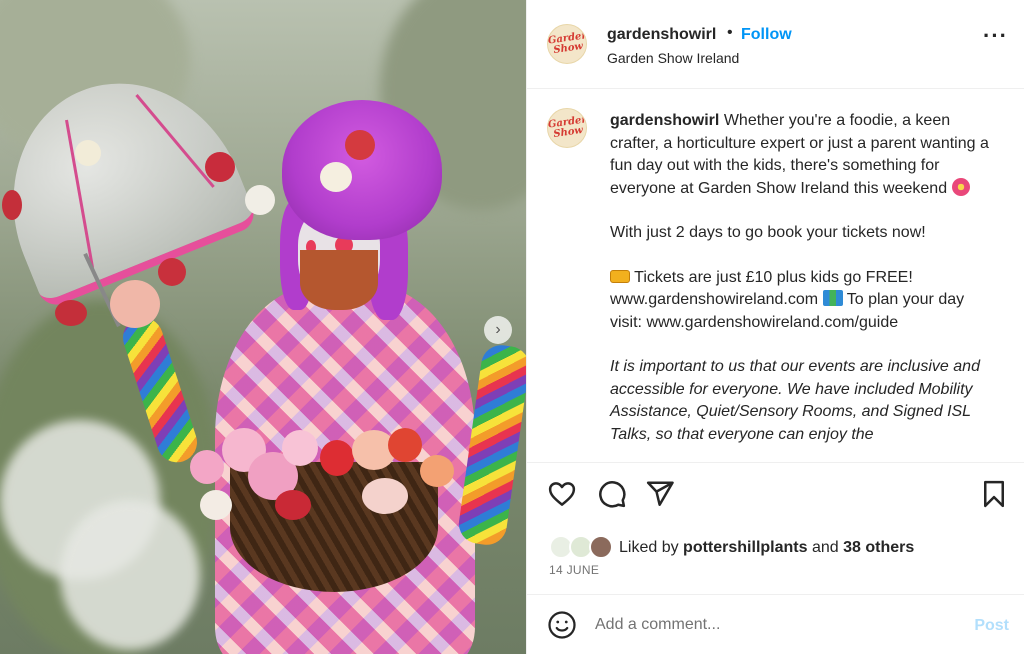 The width and height of the screenshot is (1024, 654). I want to click on likes-prefix: Liked by, so click(649, 547).